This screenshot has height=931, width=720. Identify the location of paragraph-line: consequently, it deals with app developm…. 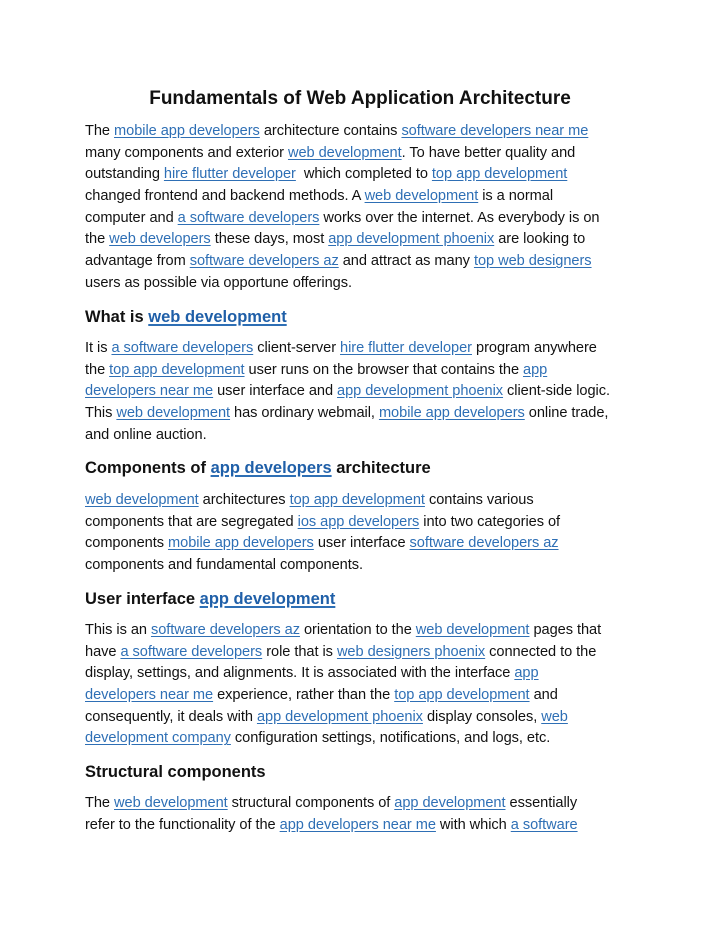
(365, 718).